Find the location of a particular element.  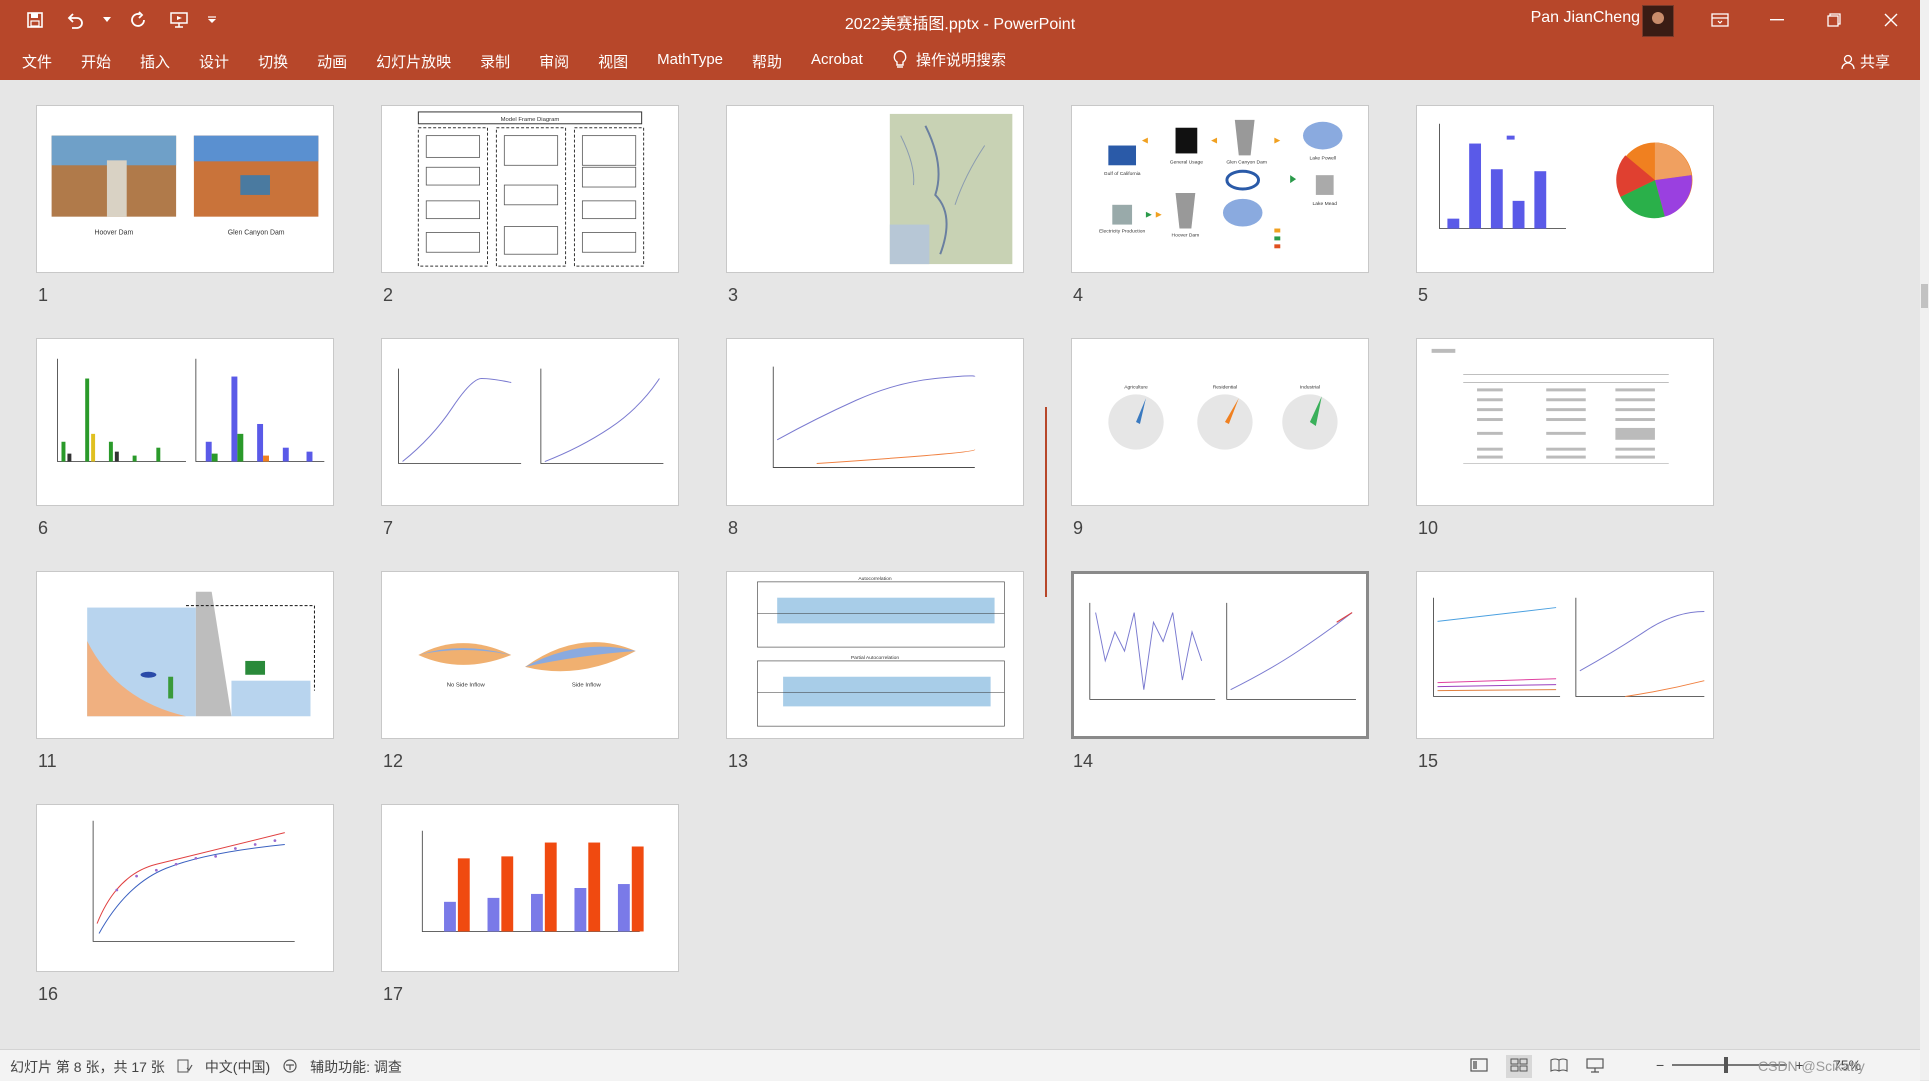

slide-number: 1 is located at coordinates (43, 295).